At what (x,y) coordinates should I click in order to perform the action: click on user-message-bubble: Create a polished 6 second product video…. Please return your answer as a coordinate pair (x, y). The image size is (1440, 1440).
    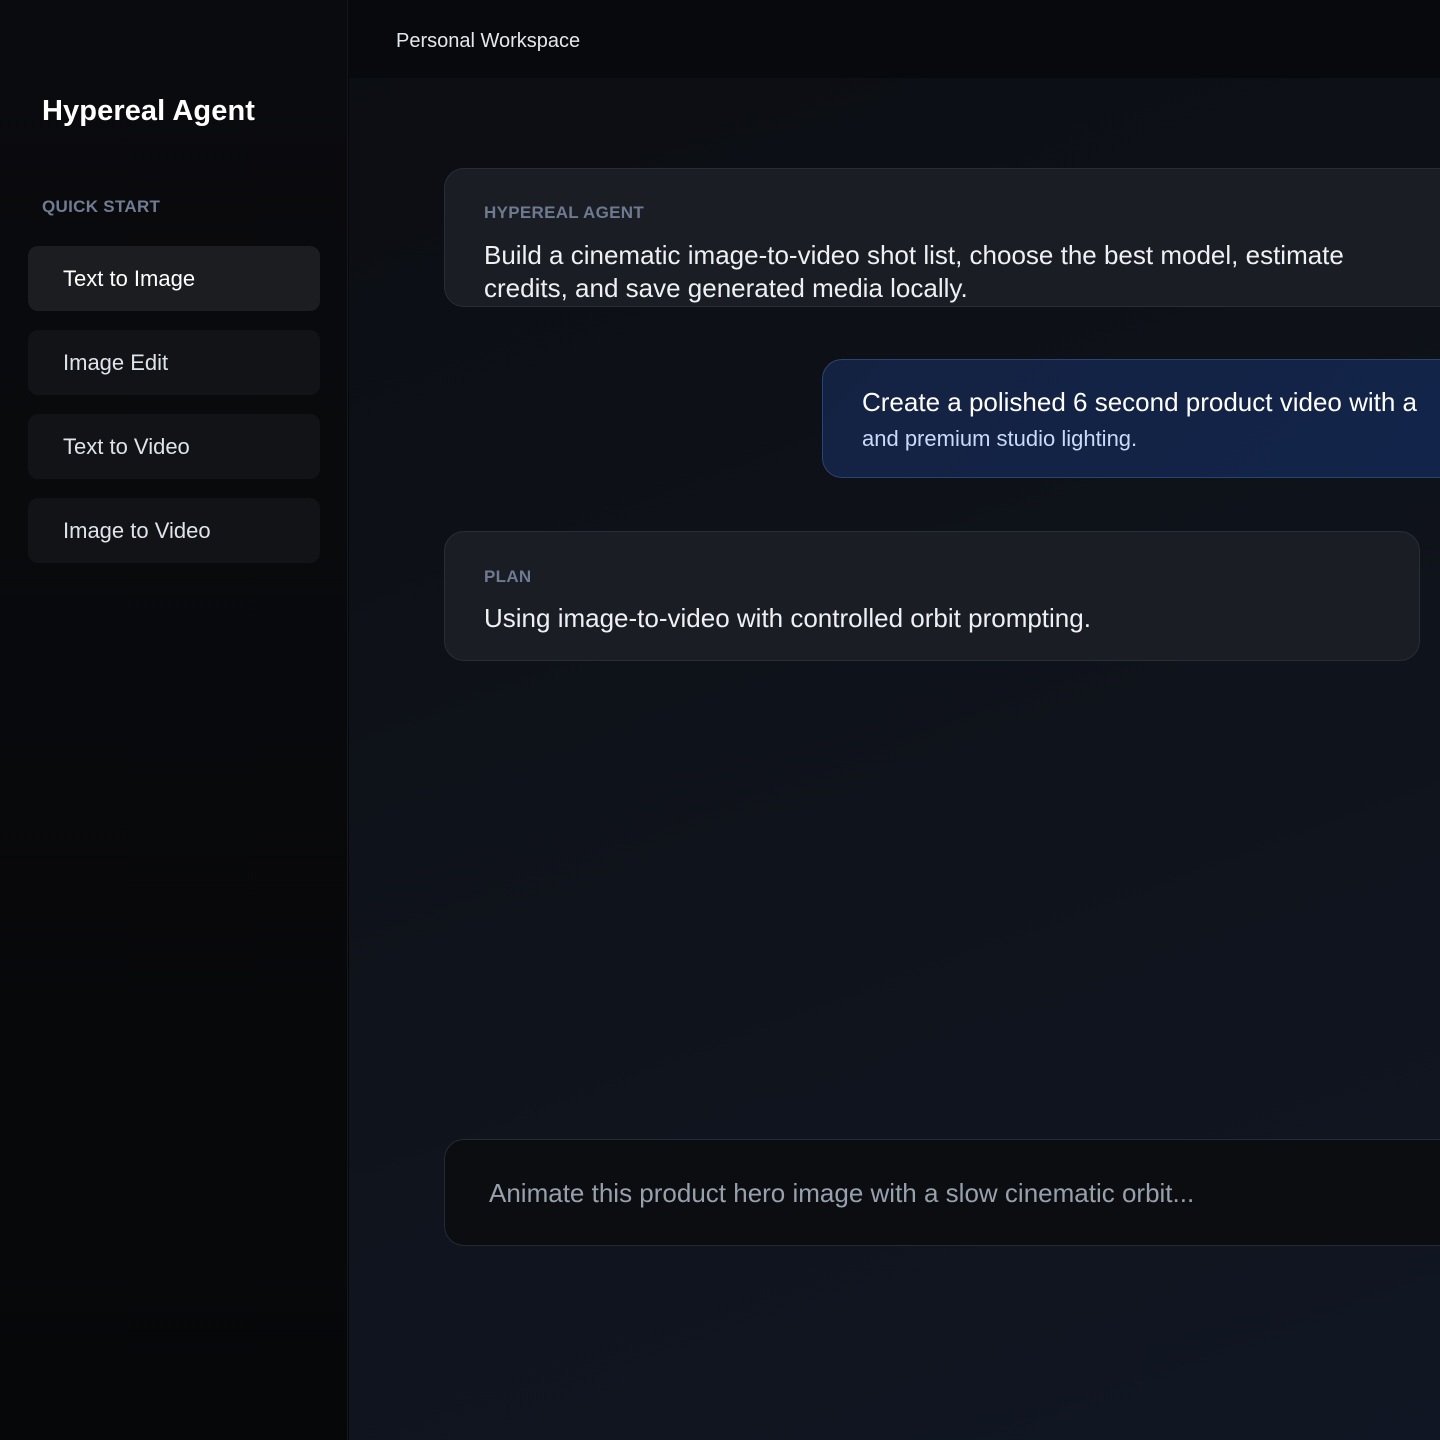
    Looking at the image, I should click on (1131, 418).